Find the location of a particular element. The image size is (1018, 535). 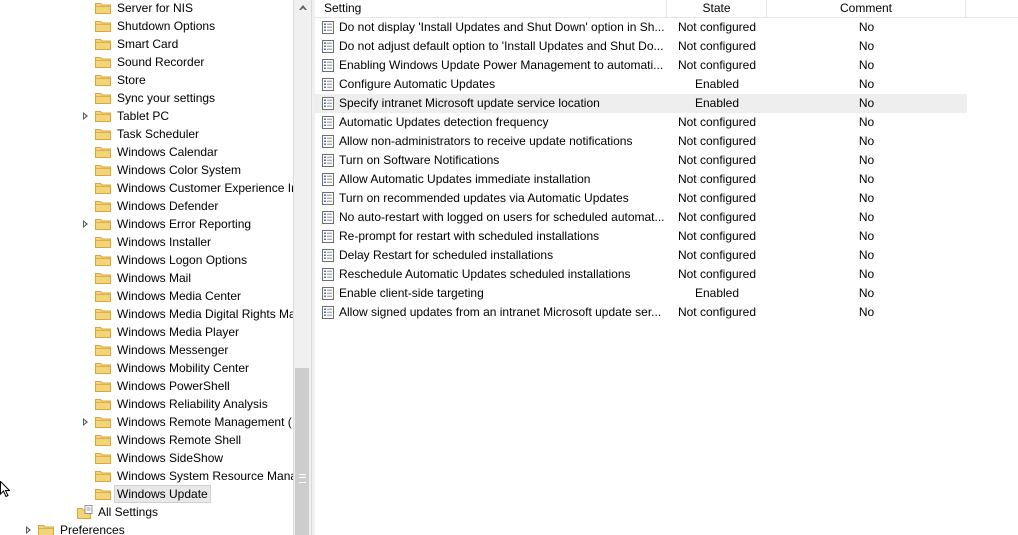

scroll-grip-icon is located at coordinates (302, 478).